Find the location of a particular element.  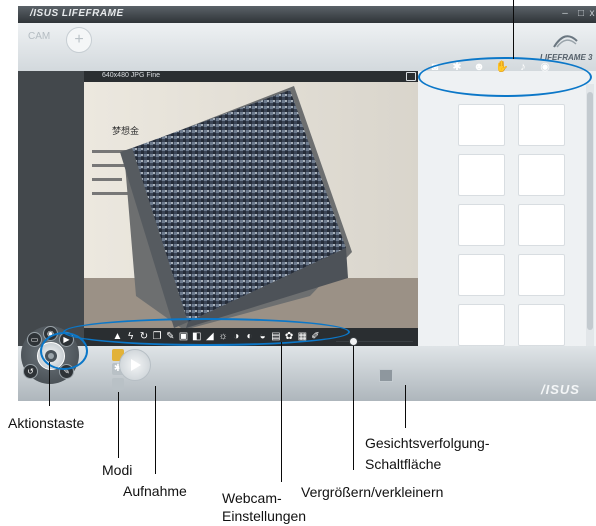

asus-logo: /ISUS is located at coordinates (560, 389).